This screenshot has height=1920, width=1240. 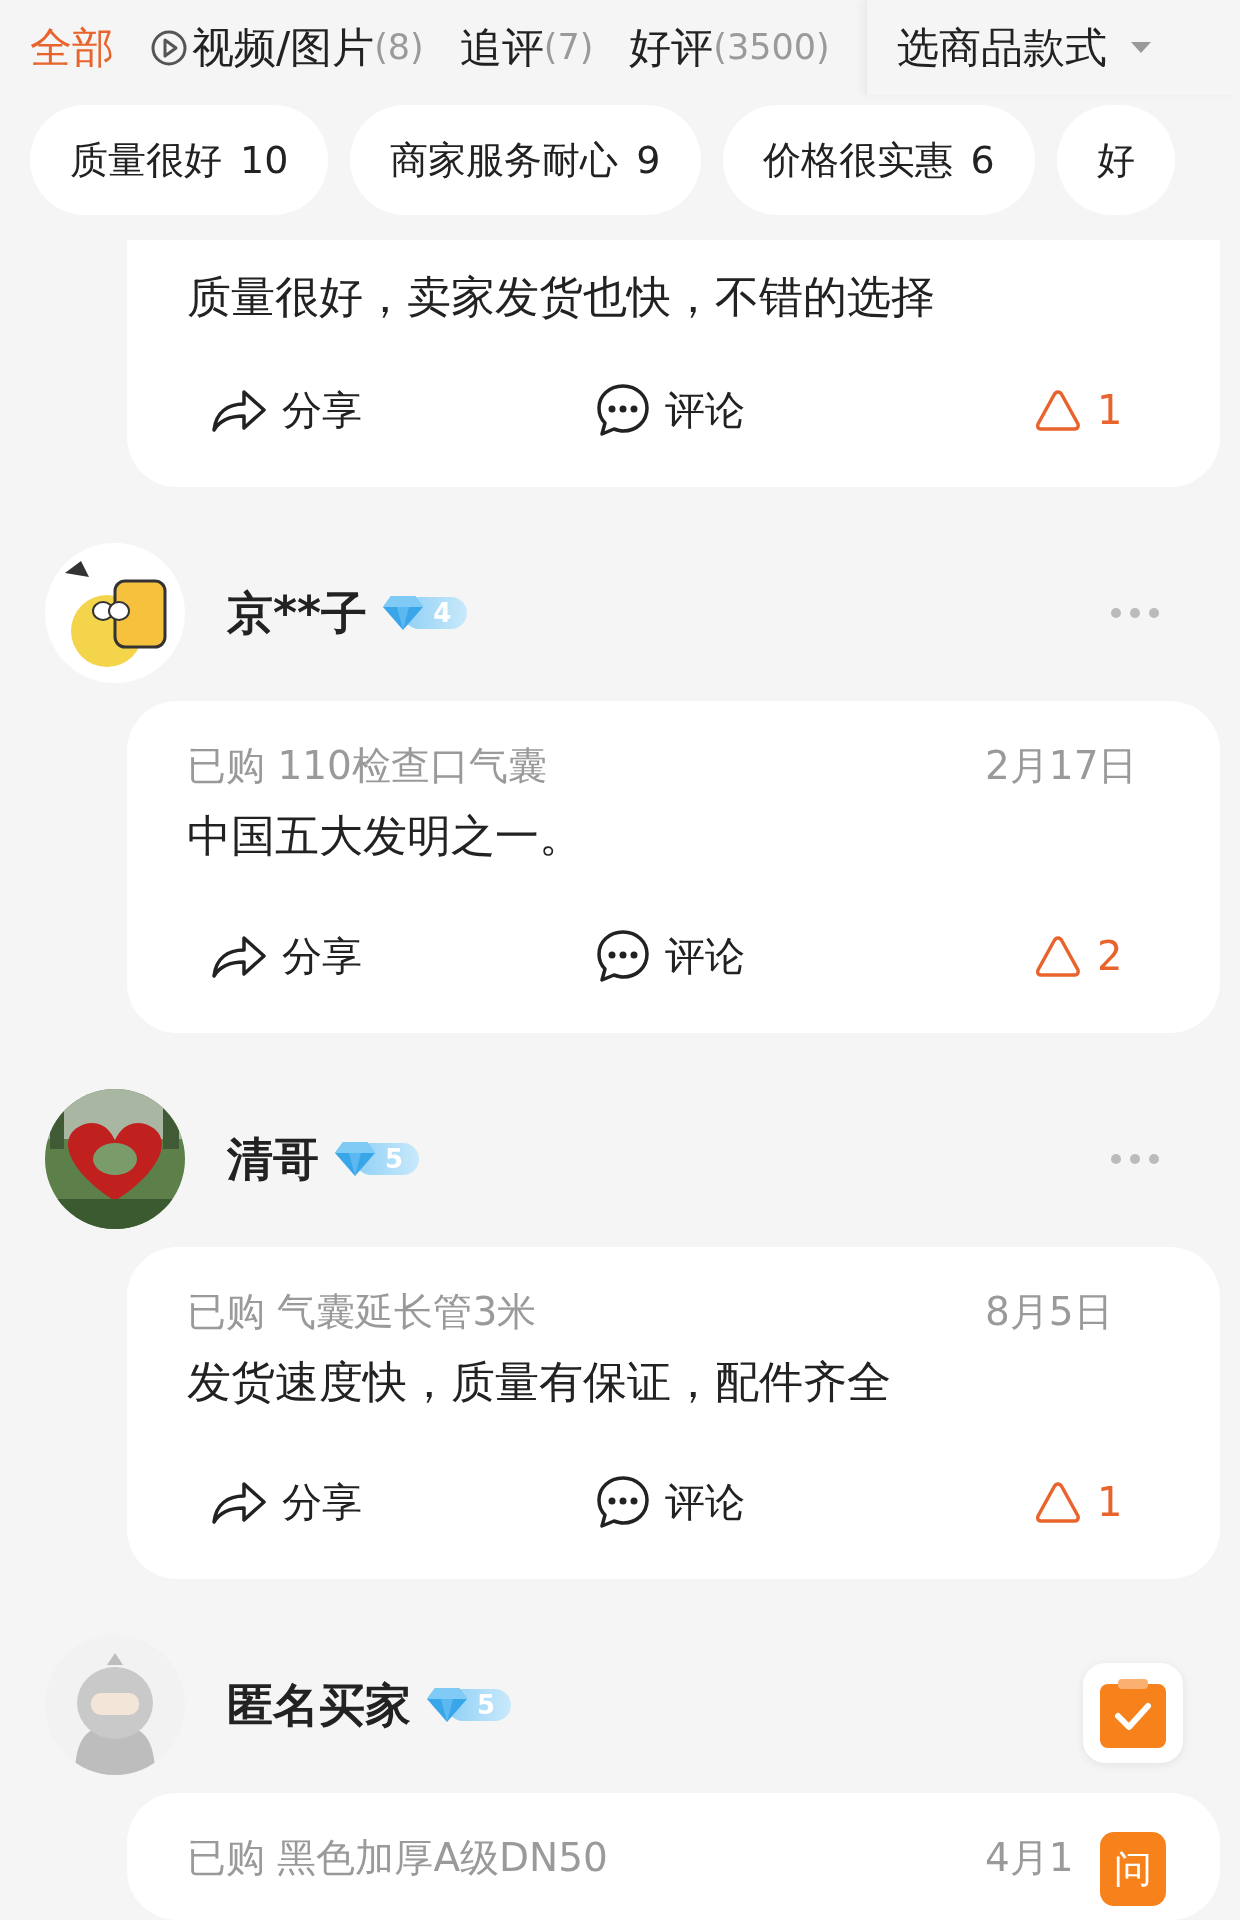 I want to click on filter-tab: 追评(7), so click(x=526, y=47).